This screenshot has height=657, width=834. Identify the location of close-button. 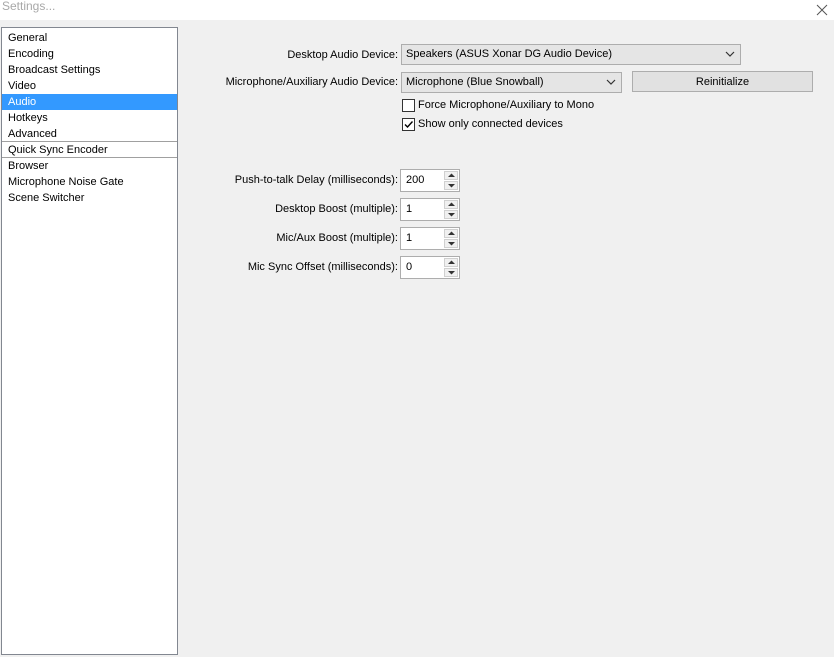
(822, 10).